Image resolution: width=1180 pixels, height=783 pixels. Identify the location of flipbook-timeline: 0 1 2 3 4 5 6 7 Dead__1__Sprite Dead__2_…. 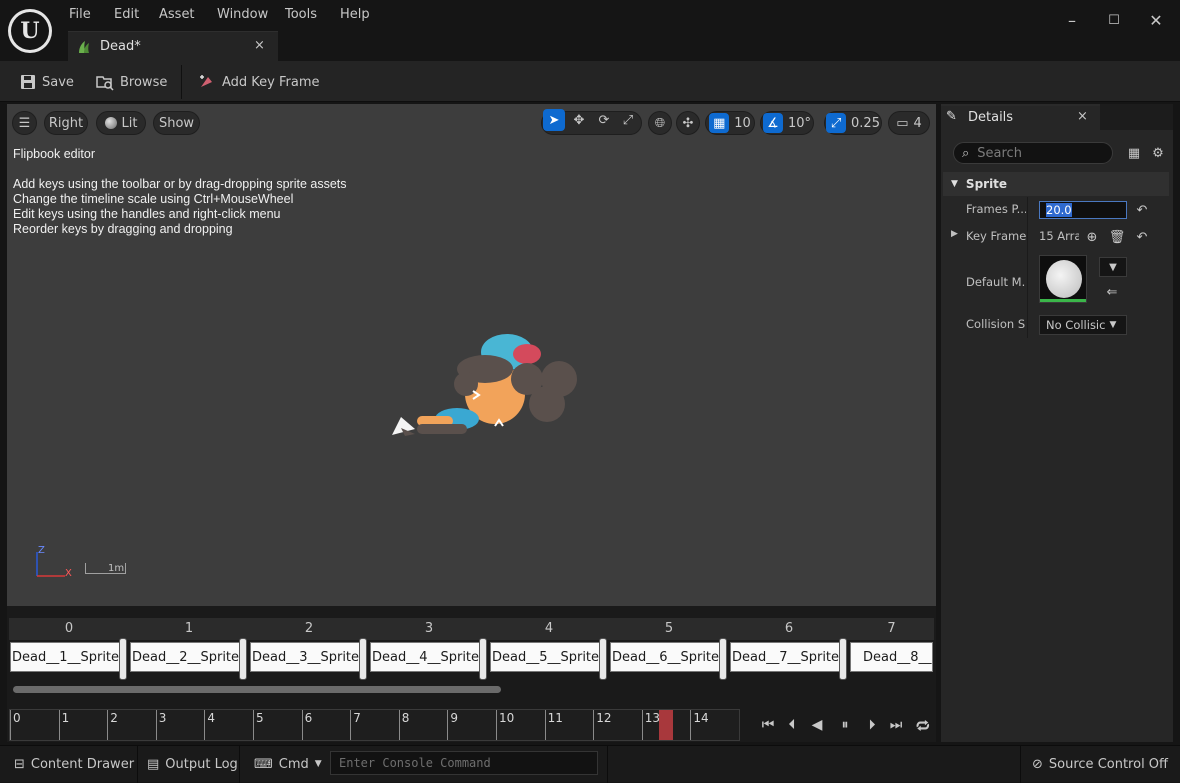
(471, 674).